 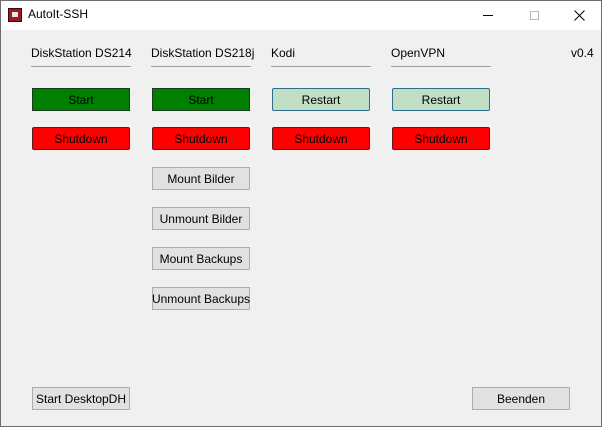 I want to click on header-openvpn: OpenVPN, so click(x=441, y=56).